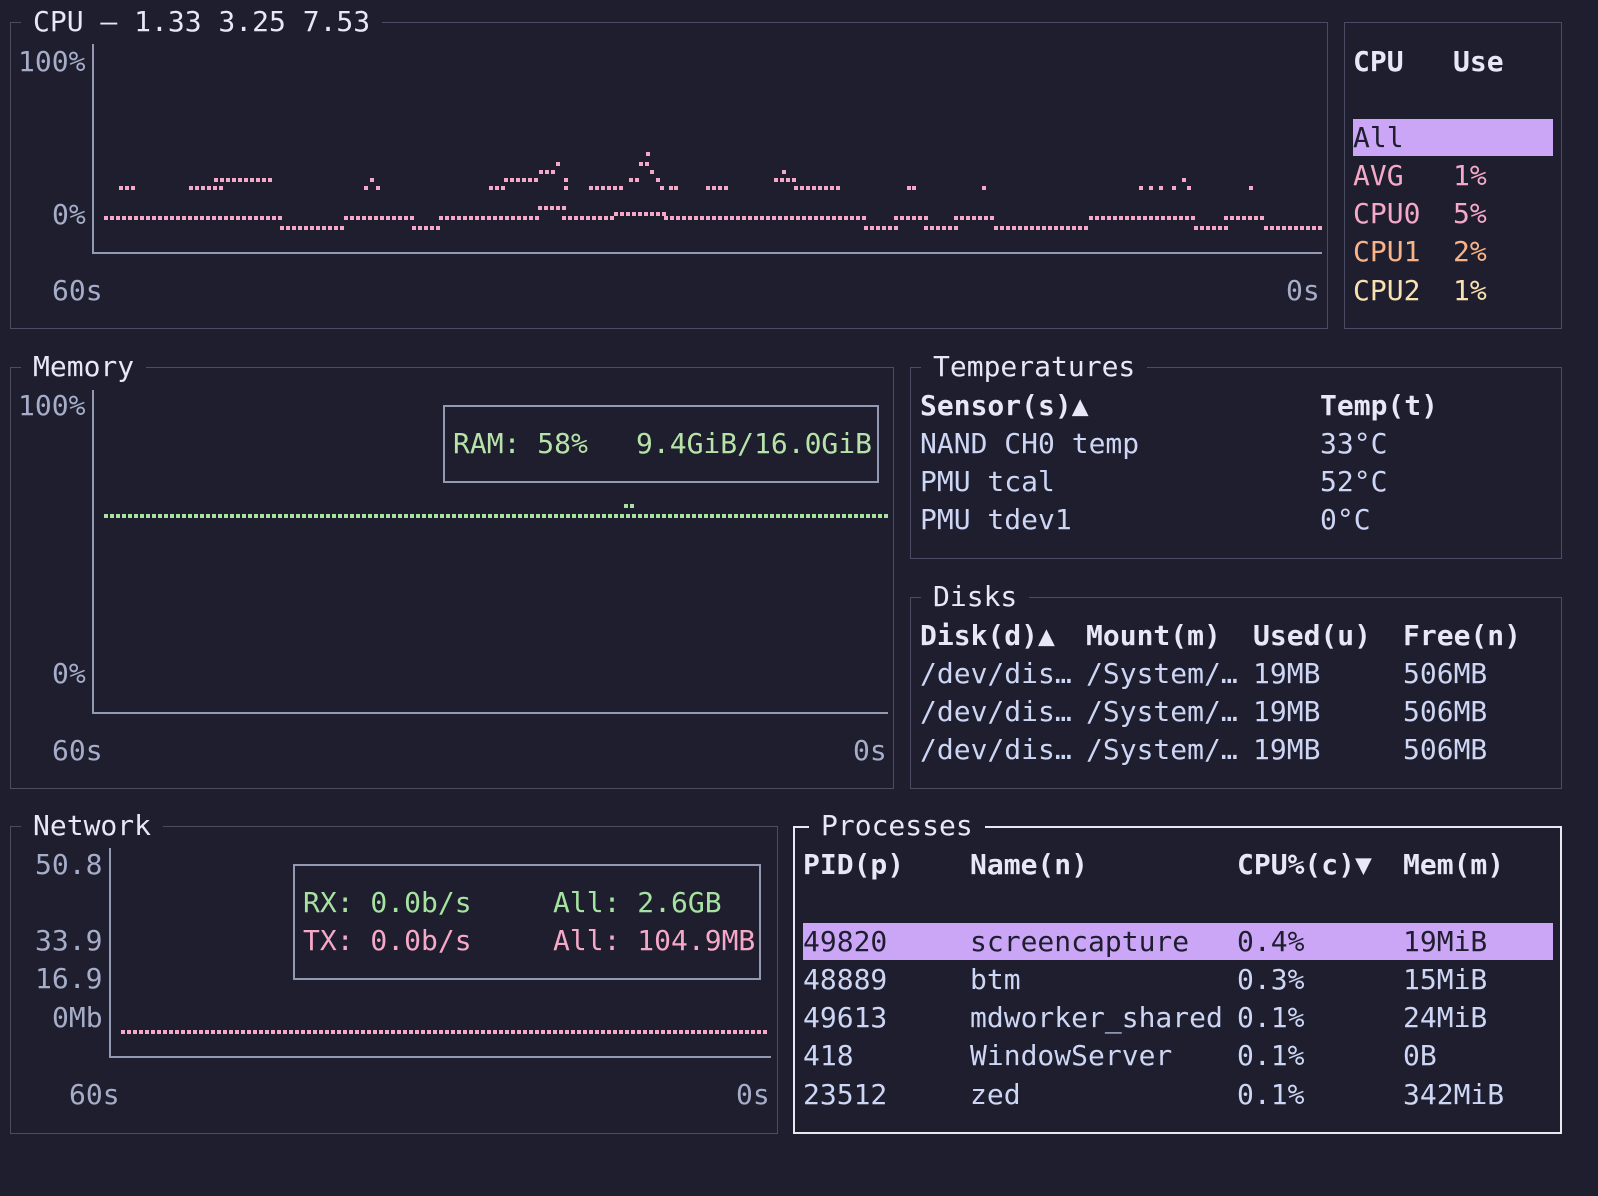  I want to click on process-mem: 24MiB, so click(1445, 1018).